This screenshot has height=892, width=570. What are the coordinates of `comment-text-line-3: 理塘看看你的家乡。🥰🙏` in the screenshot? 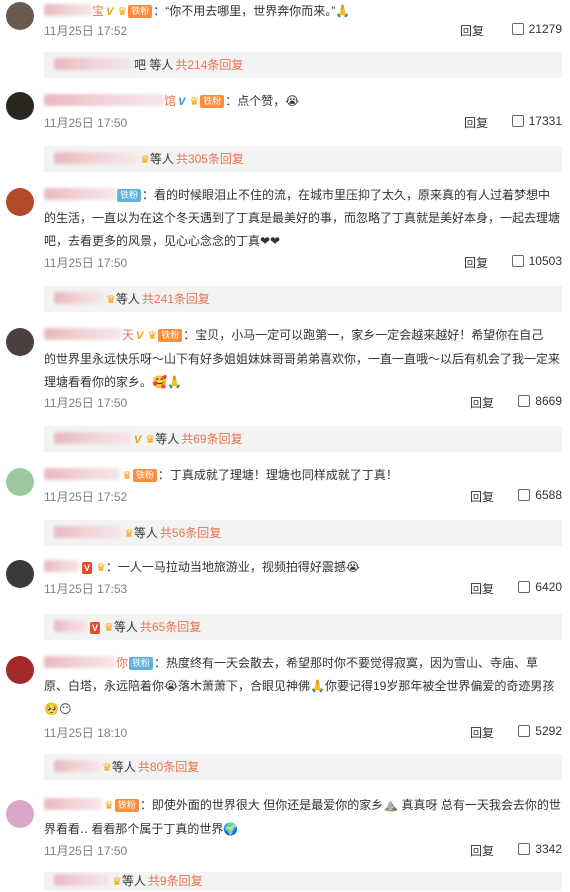 It's located at (113, 382).